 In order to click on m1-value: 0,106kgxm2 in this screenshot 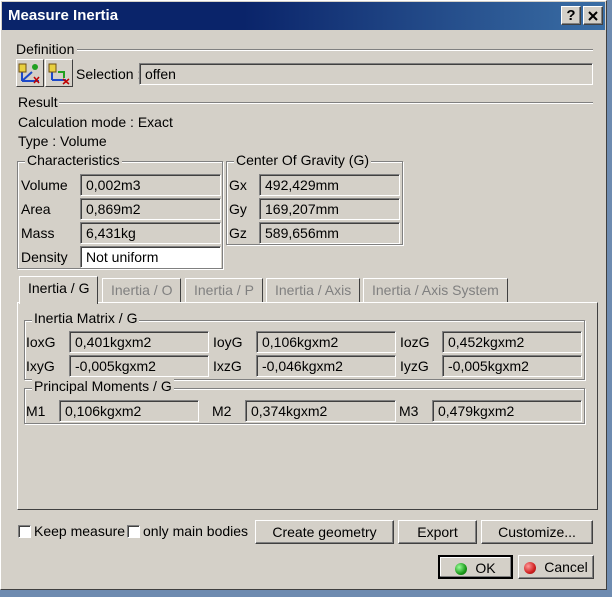, I will do `click(129, 411)`.